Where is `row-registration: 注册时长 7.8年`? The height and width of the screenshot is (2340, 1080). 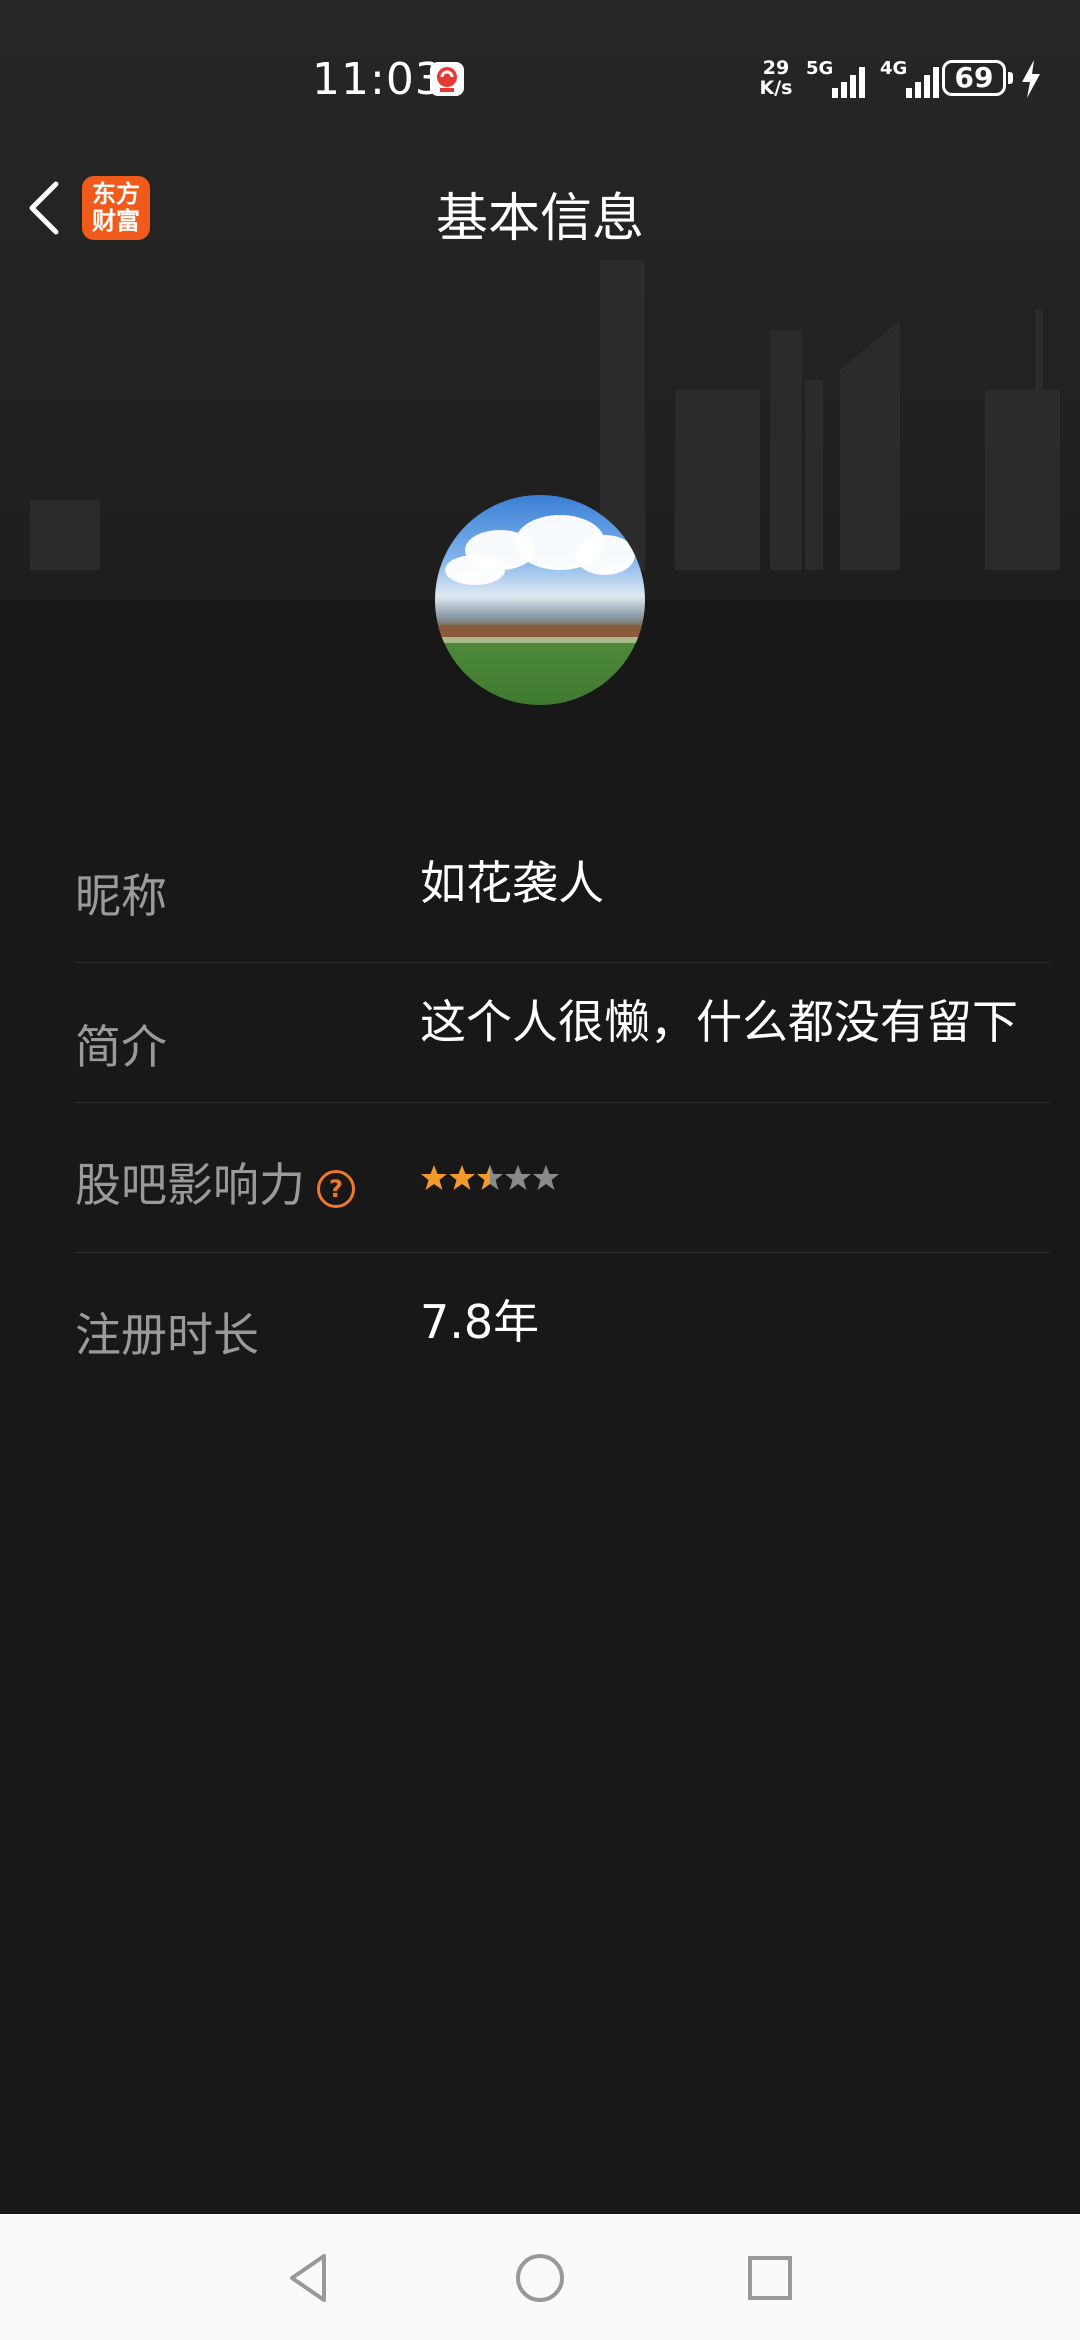
row-registration: 注册时长 7.8年 is located at coordinates (562, 1328).